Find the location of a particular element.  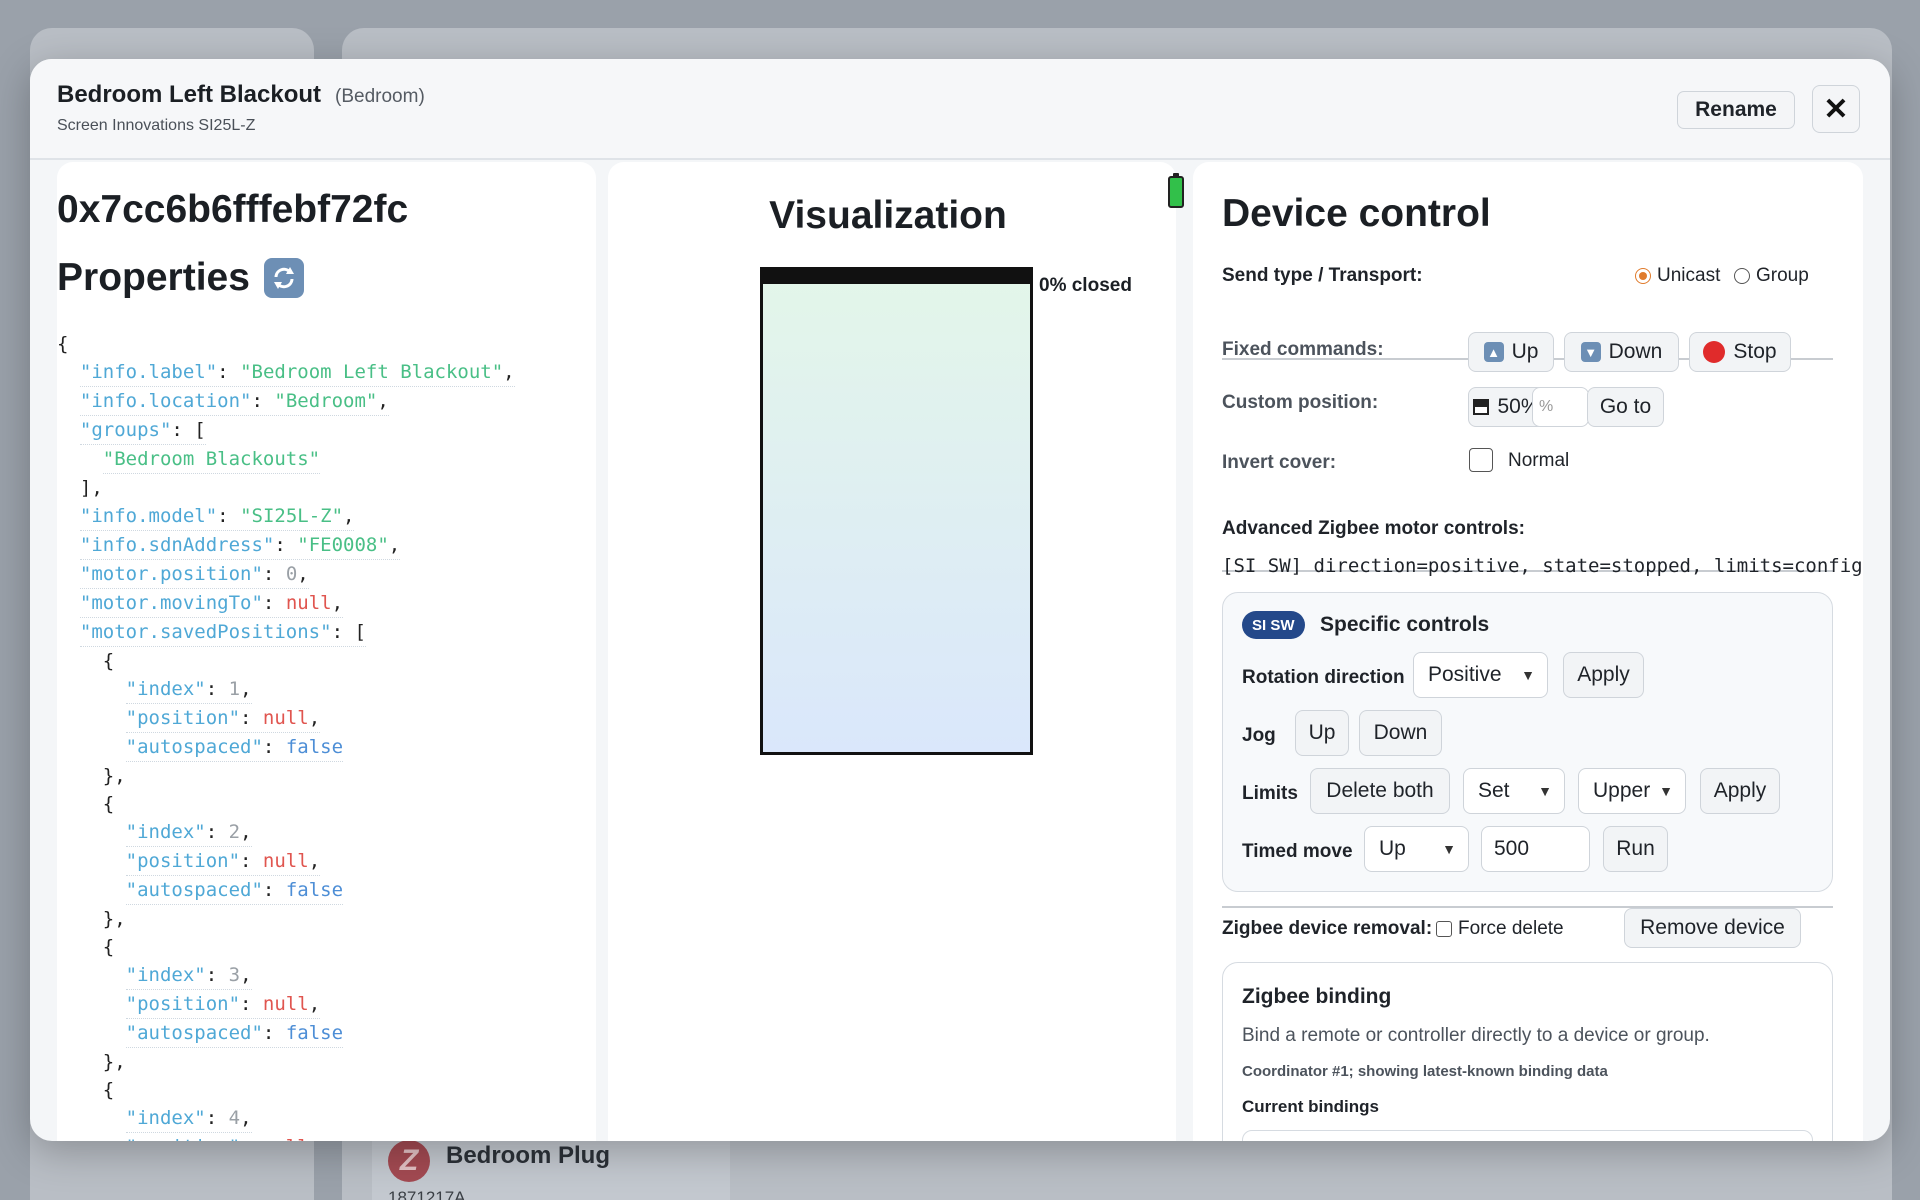

device-removal-label: Zigbee device removal: is located at coordinates (1327, 928).